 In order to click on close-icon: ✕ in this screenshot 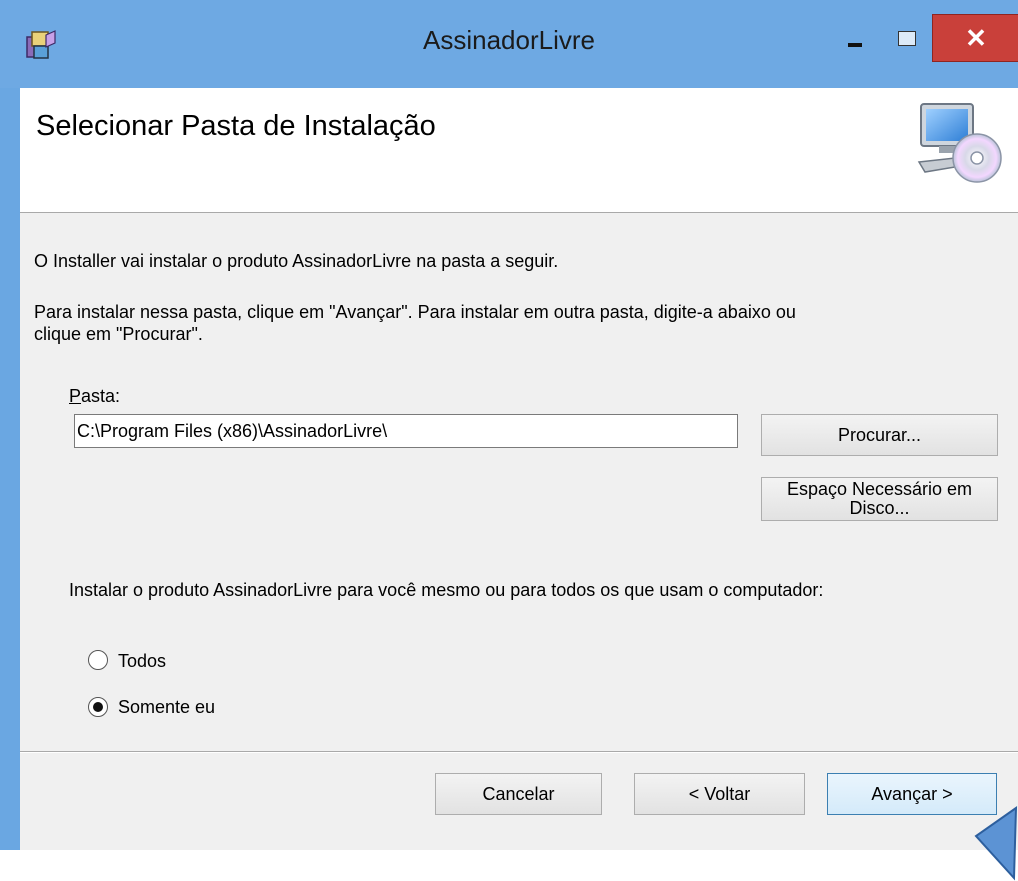, I will do `click(976, 37)`.